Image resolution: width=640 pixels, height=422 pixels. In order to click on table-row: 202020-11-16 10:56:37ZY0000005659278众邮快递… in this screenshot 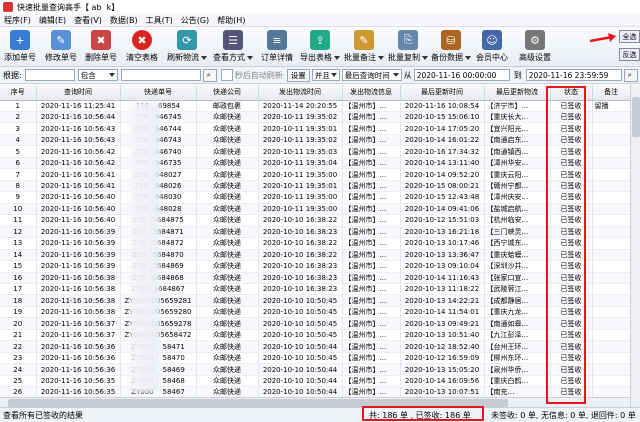, I will do `click(315, 323)`.